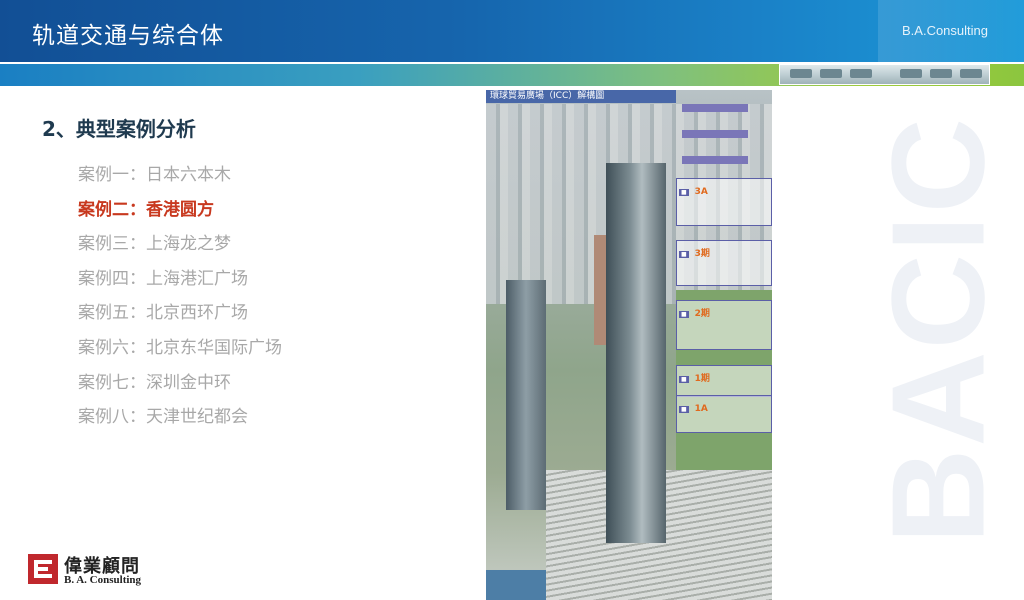 The height and width of the screenshot is (600, 1024). I want to click on slide-title: 轨道交通与综合体, so click(128, 36).